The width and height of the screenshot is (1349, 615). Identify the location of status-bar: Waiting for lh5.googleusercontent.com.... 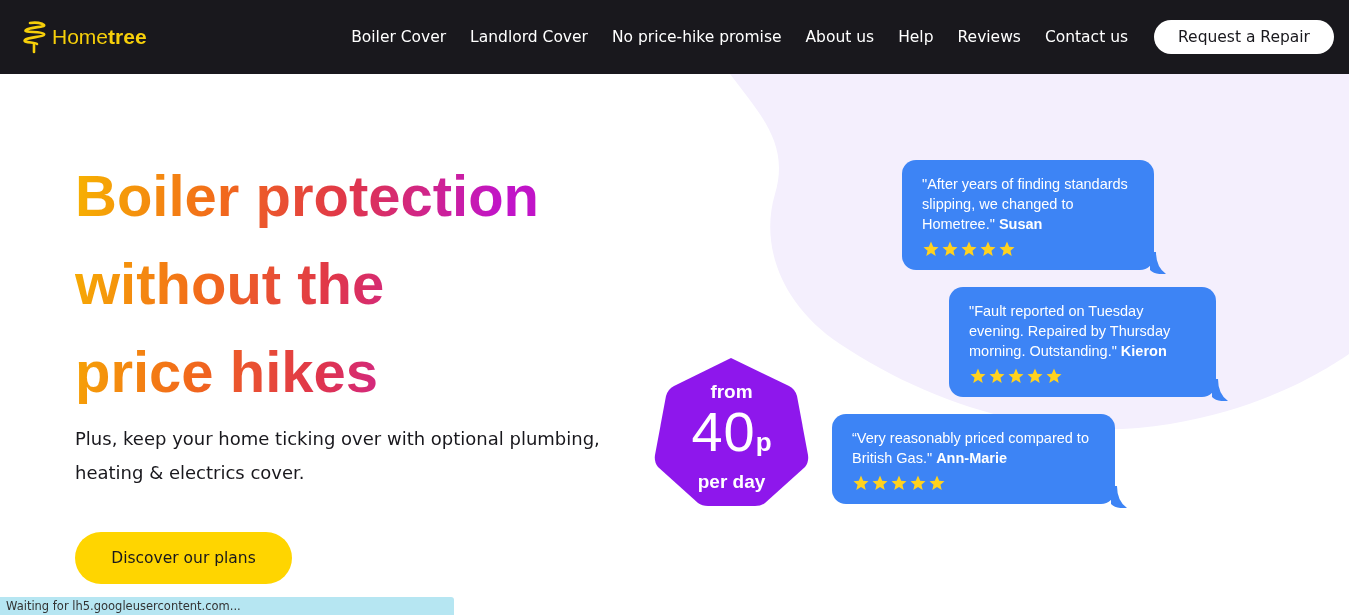
(227, 606).